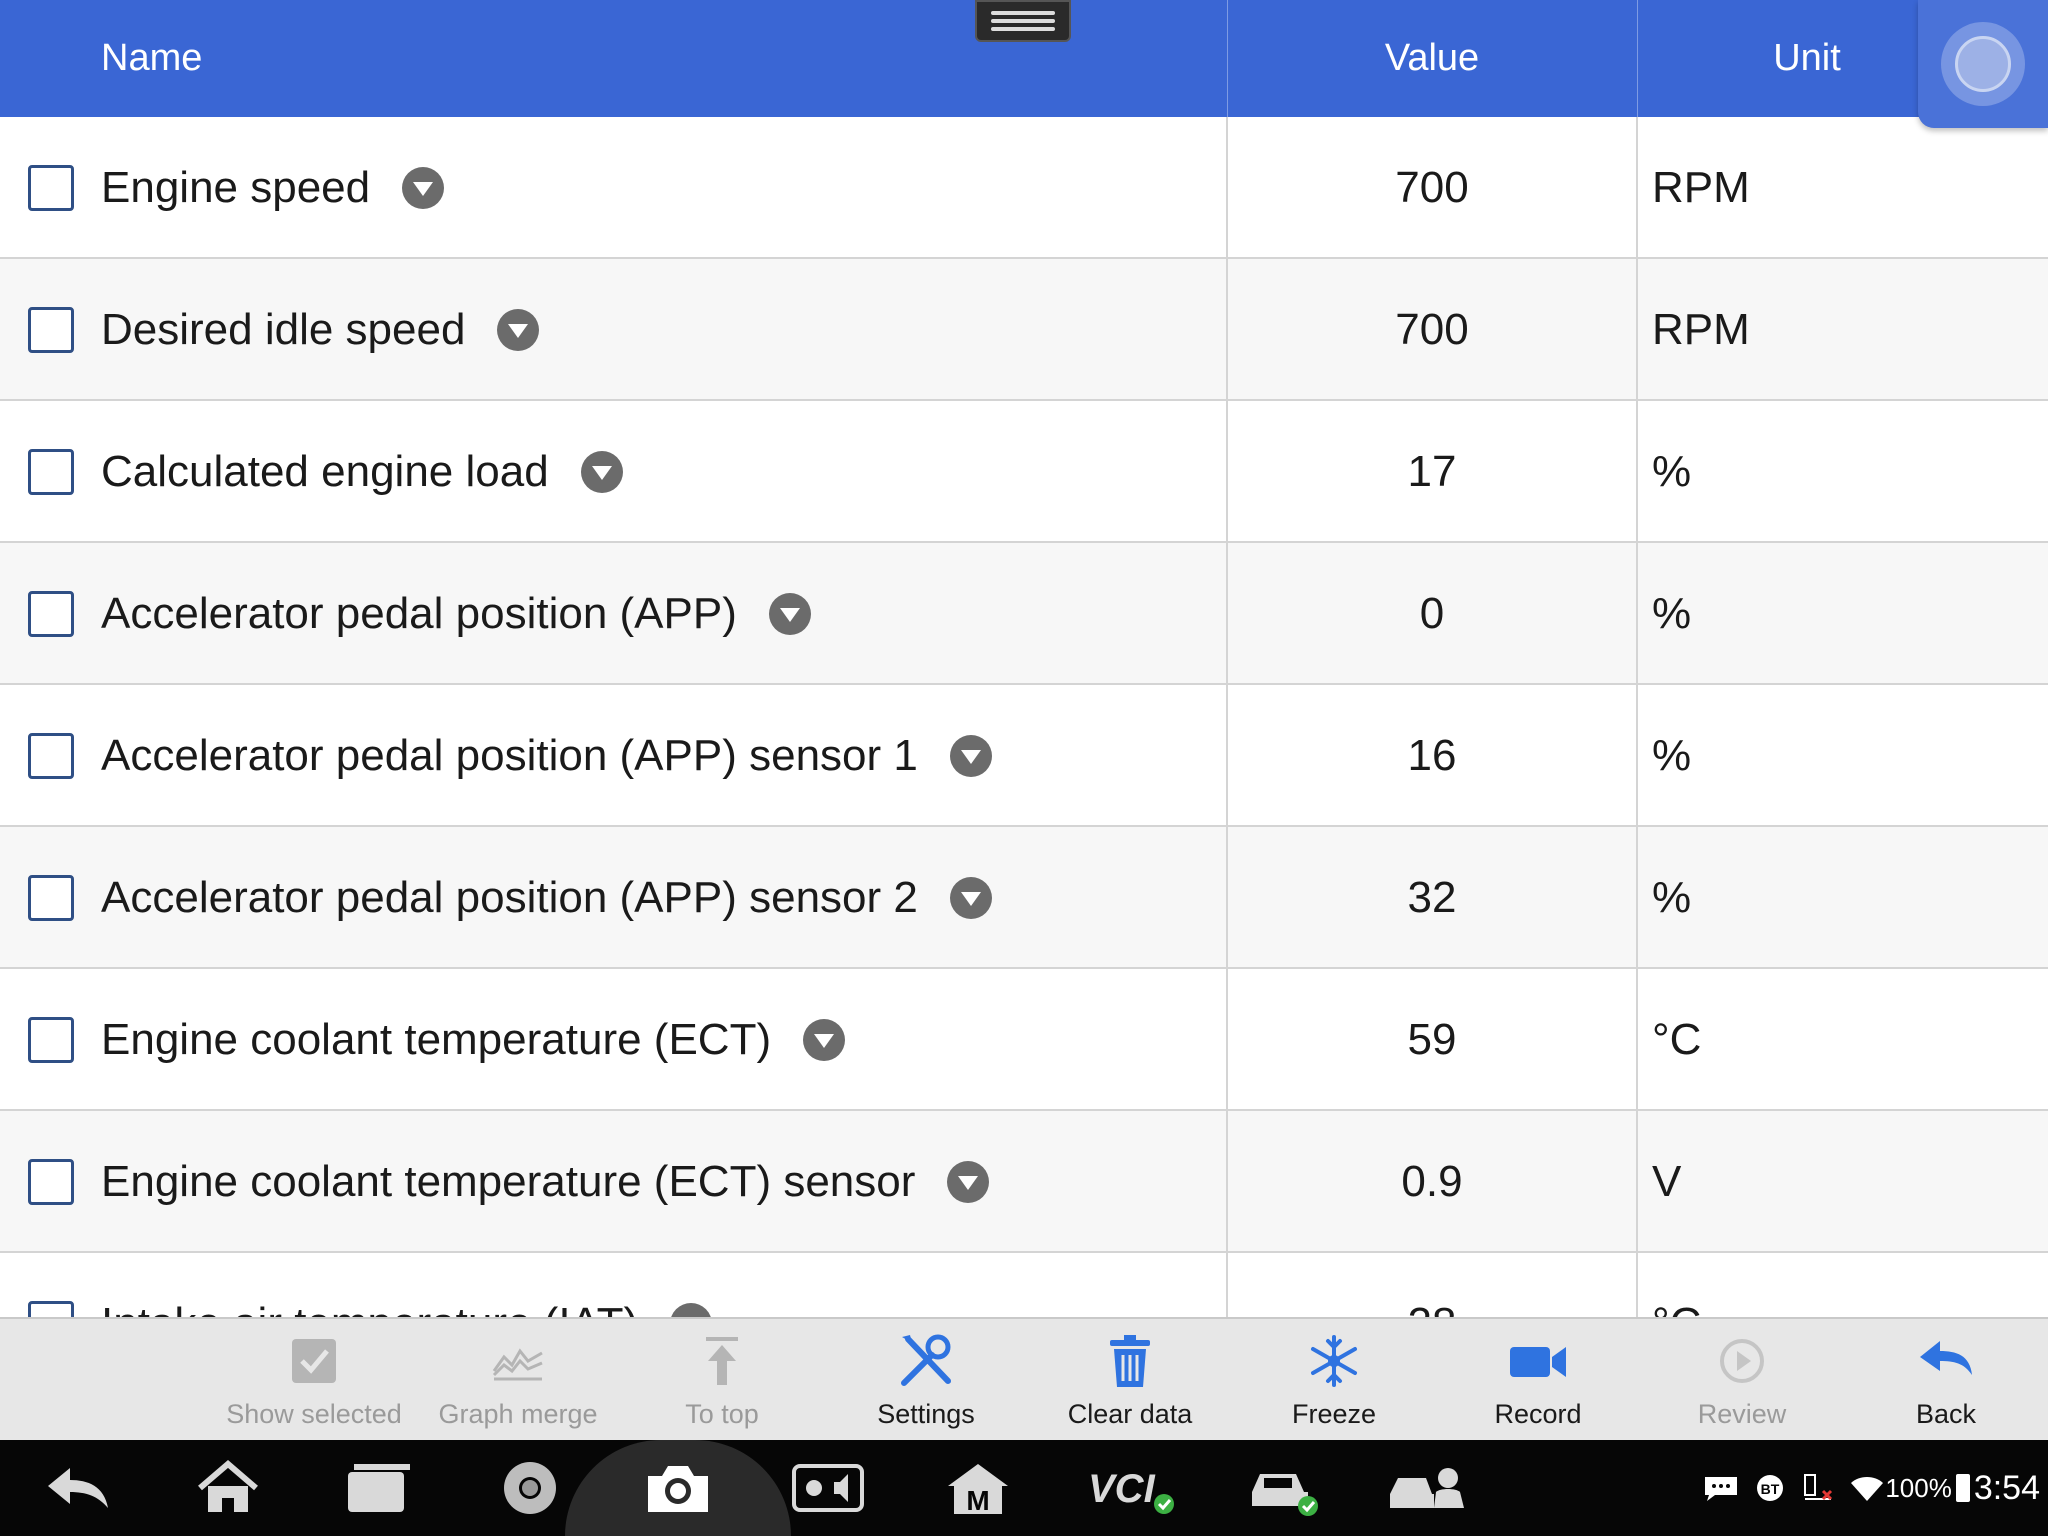 The width and height of the screenshot is (2048, 1536). What do you see at coordinates (1024, 1040) in the screenshot?
I see `table-row: Engine coolant temperature (ECT) 59 °C` at bounding box center [1024, 1040].